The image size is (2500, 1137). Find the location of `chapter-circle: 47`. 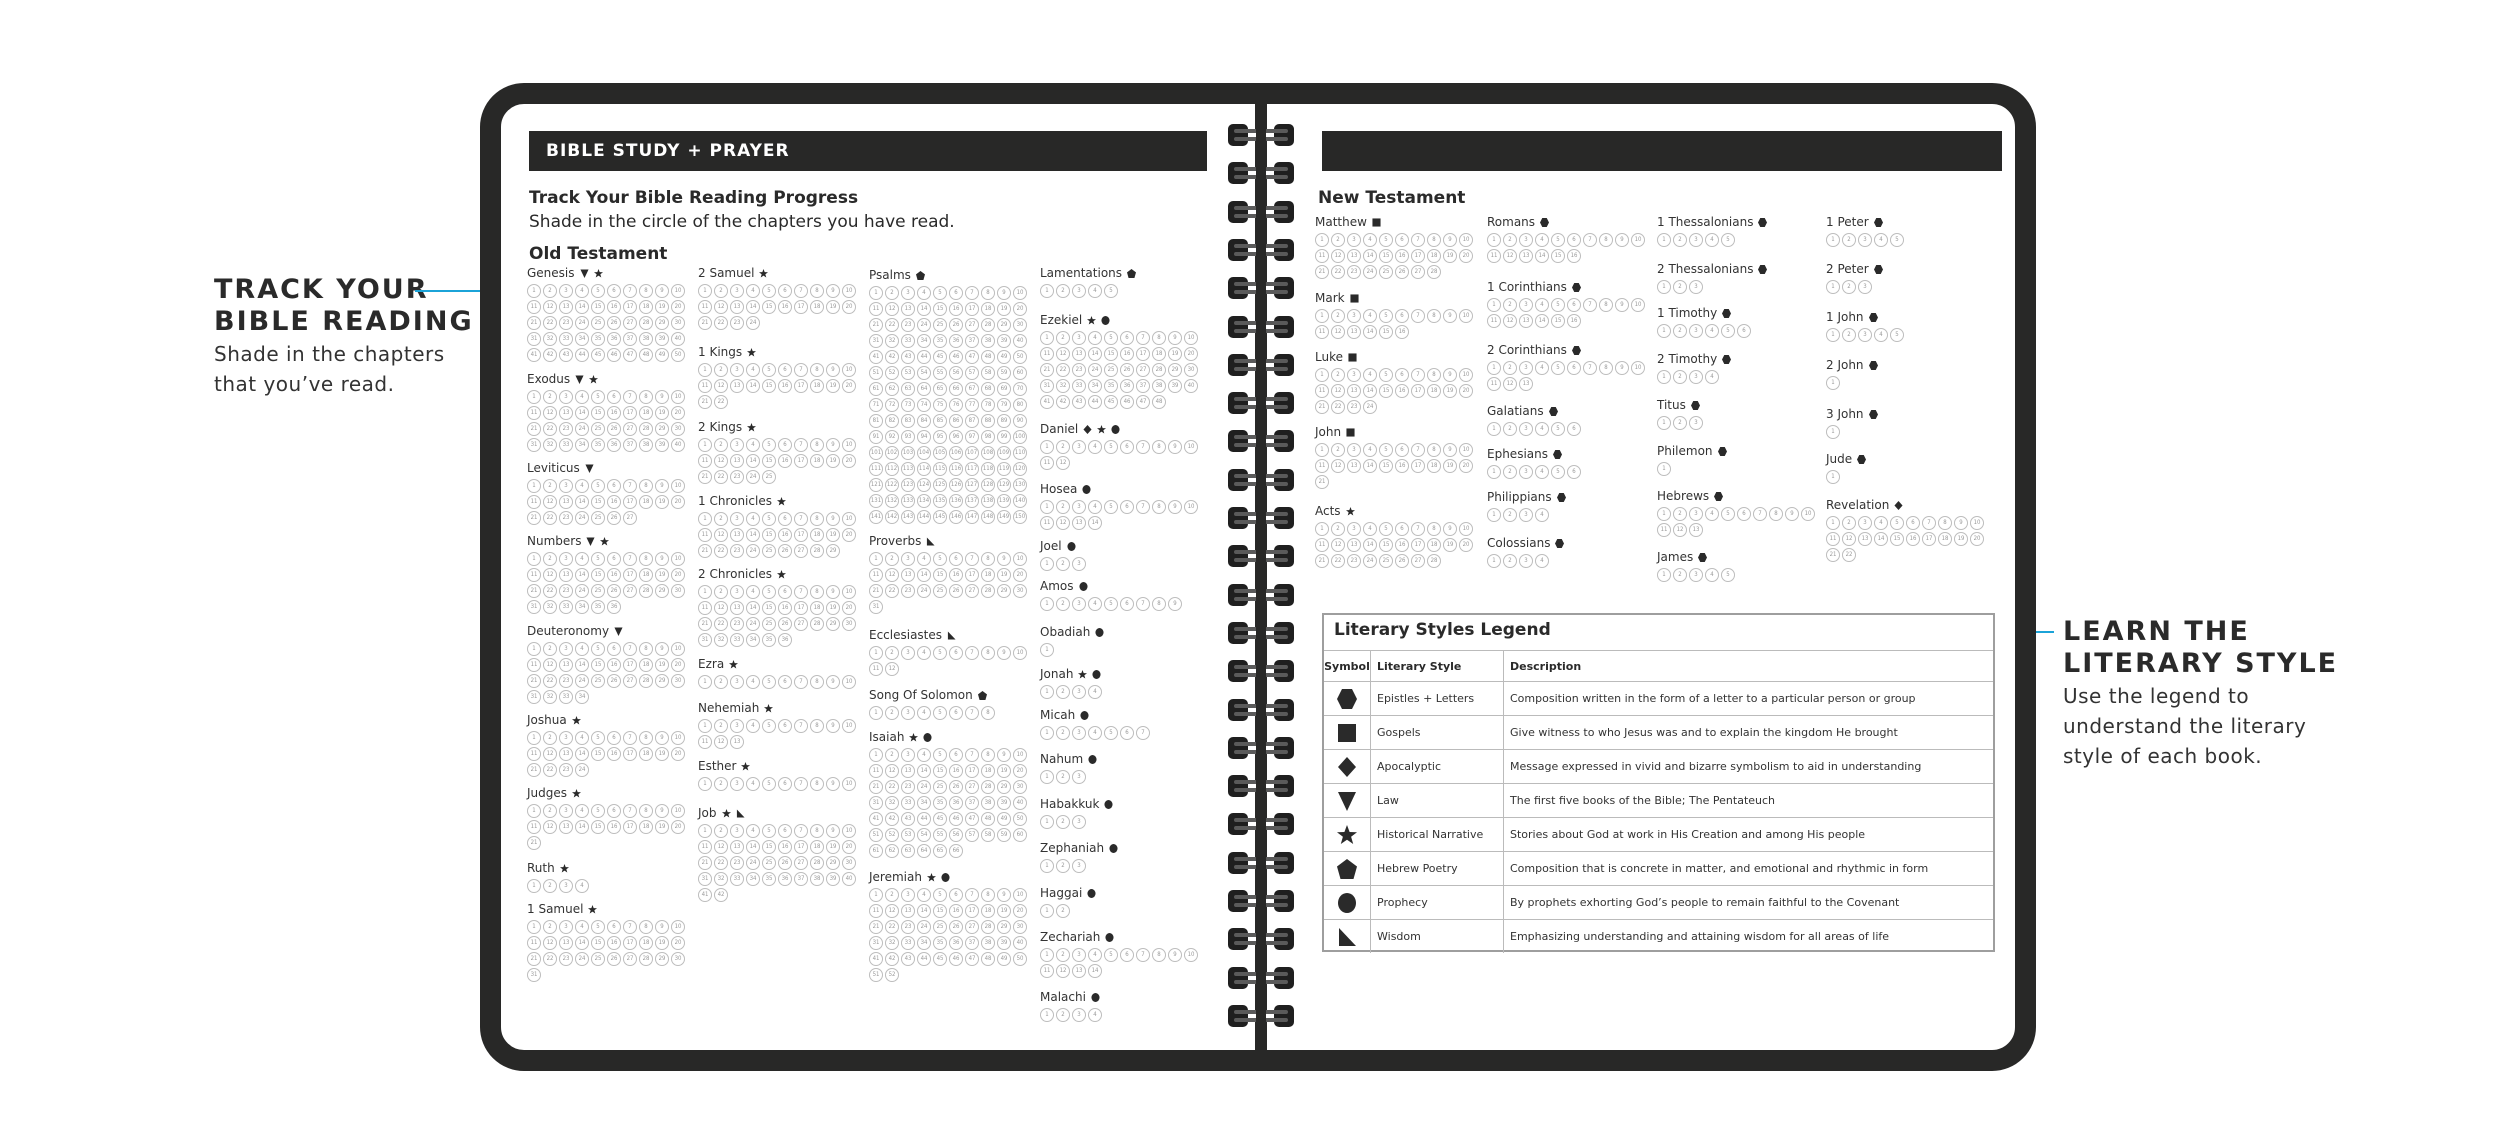

chapter-circle: 47 is located at coordinates (1143, 402).